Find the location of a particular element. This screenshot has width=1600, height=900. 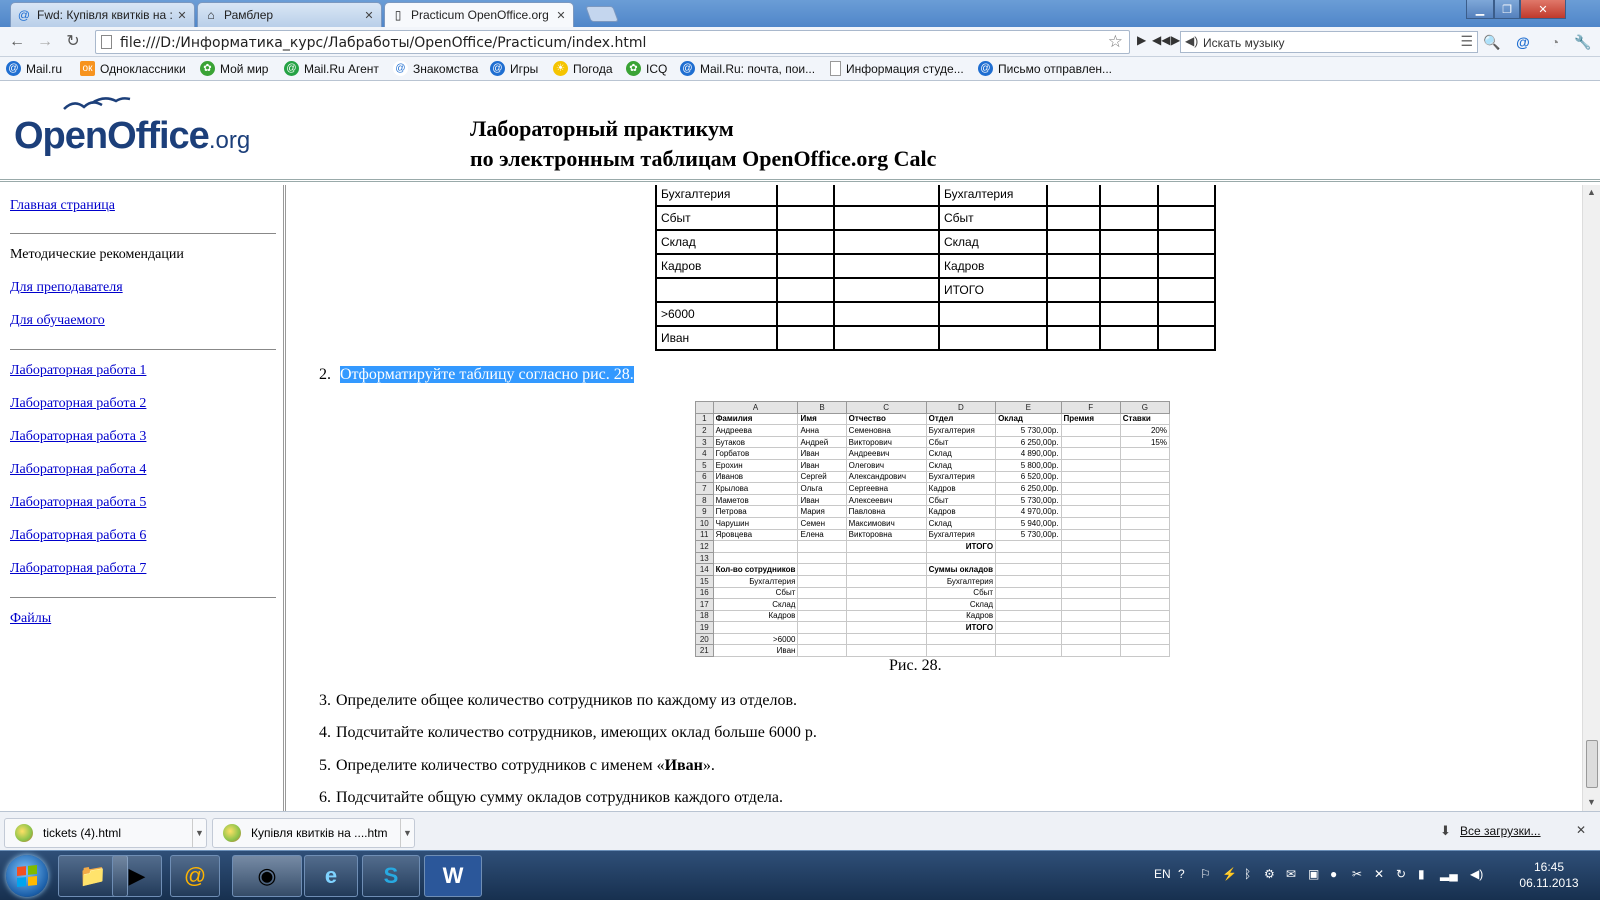

bookmark-znakomstva: @ Знакомства is located at coordinates (435, 68).